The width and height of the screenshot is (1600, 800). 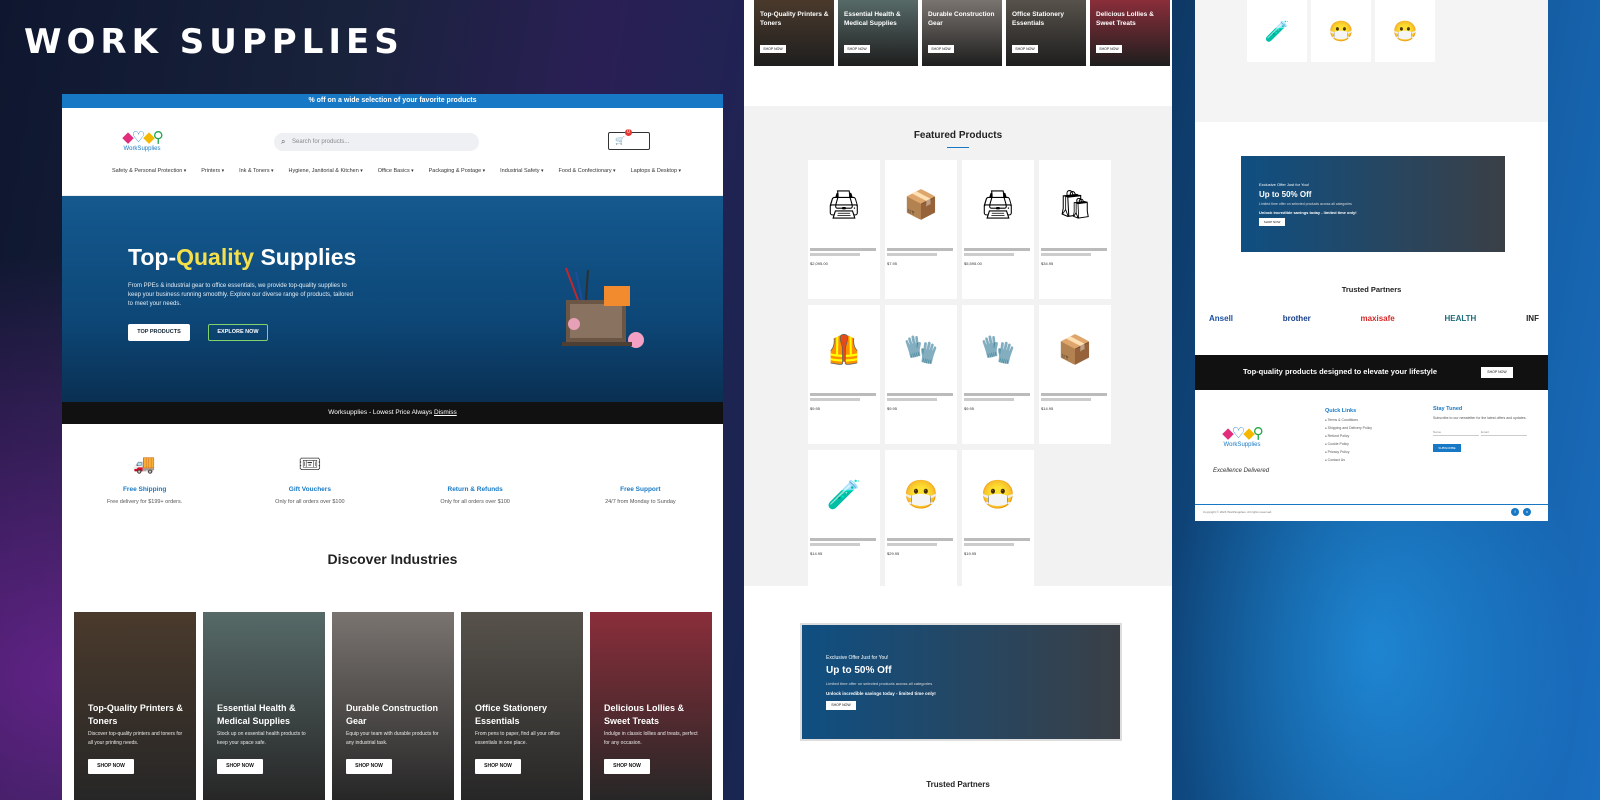 I want to click on logo-mark: ◆♡◆⚲, so click(x=1243, y=433).